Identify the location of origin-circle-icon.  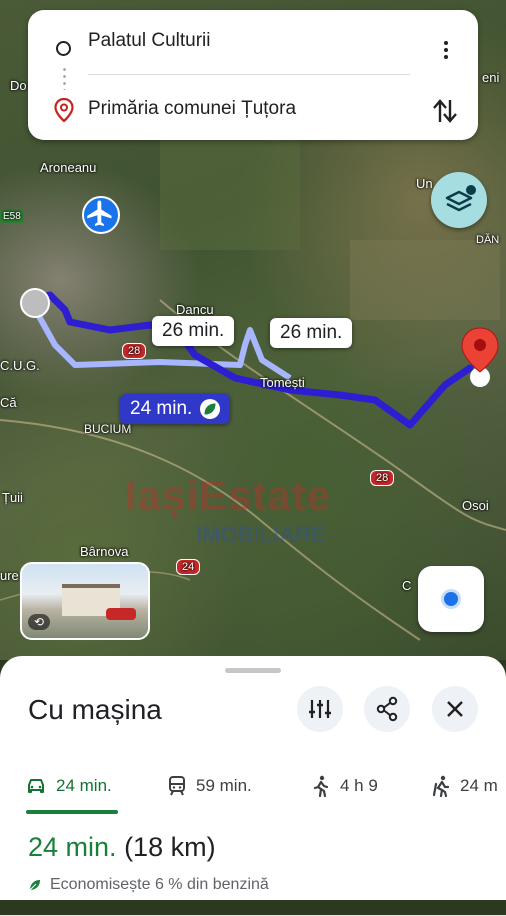
(63, 48).